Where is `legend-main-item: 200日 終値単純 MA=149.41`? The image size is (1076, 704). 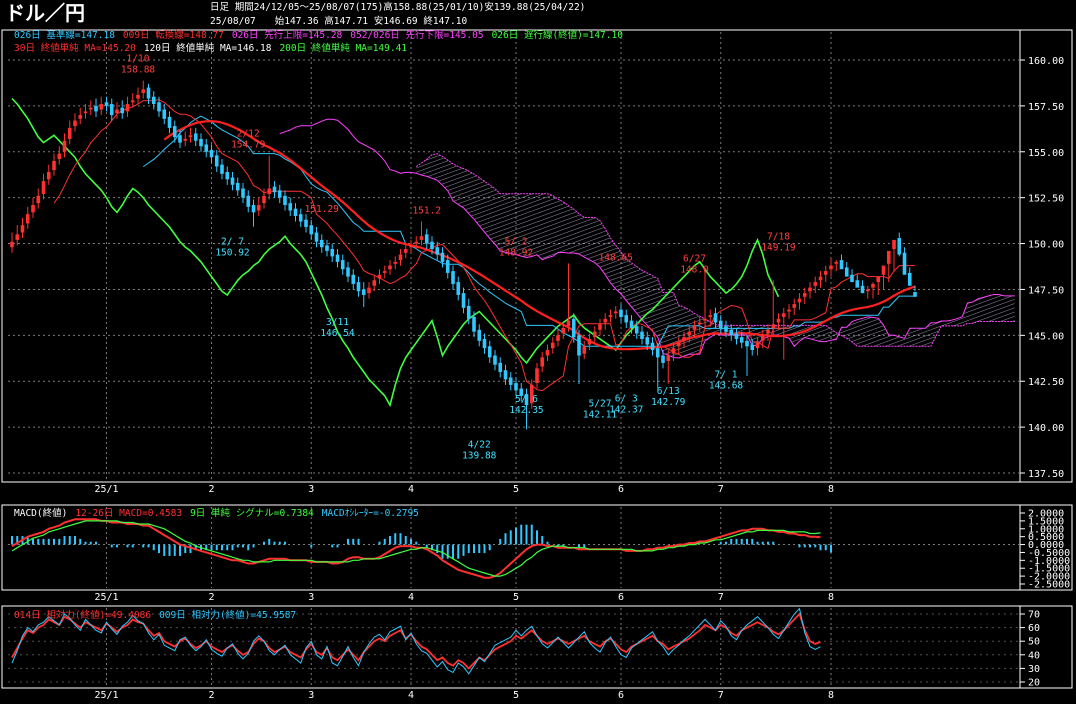
legend-main-item: 200日 終値単純 MA=149.41 is located at coordinates (343, 48).